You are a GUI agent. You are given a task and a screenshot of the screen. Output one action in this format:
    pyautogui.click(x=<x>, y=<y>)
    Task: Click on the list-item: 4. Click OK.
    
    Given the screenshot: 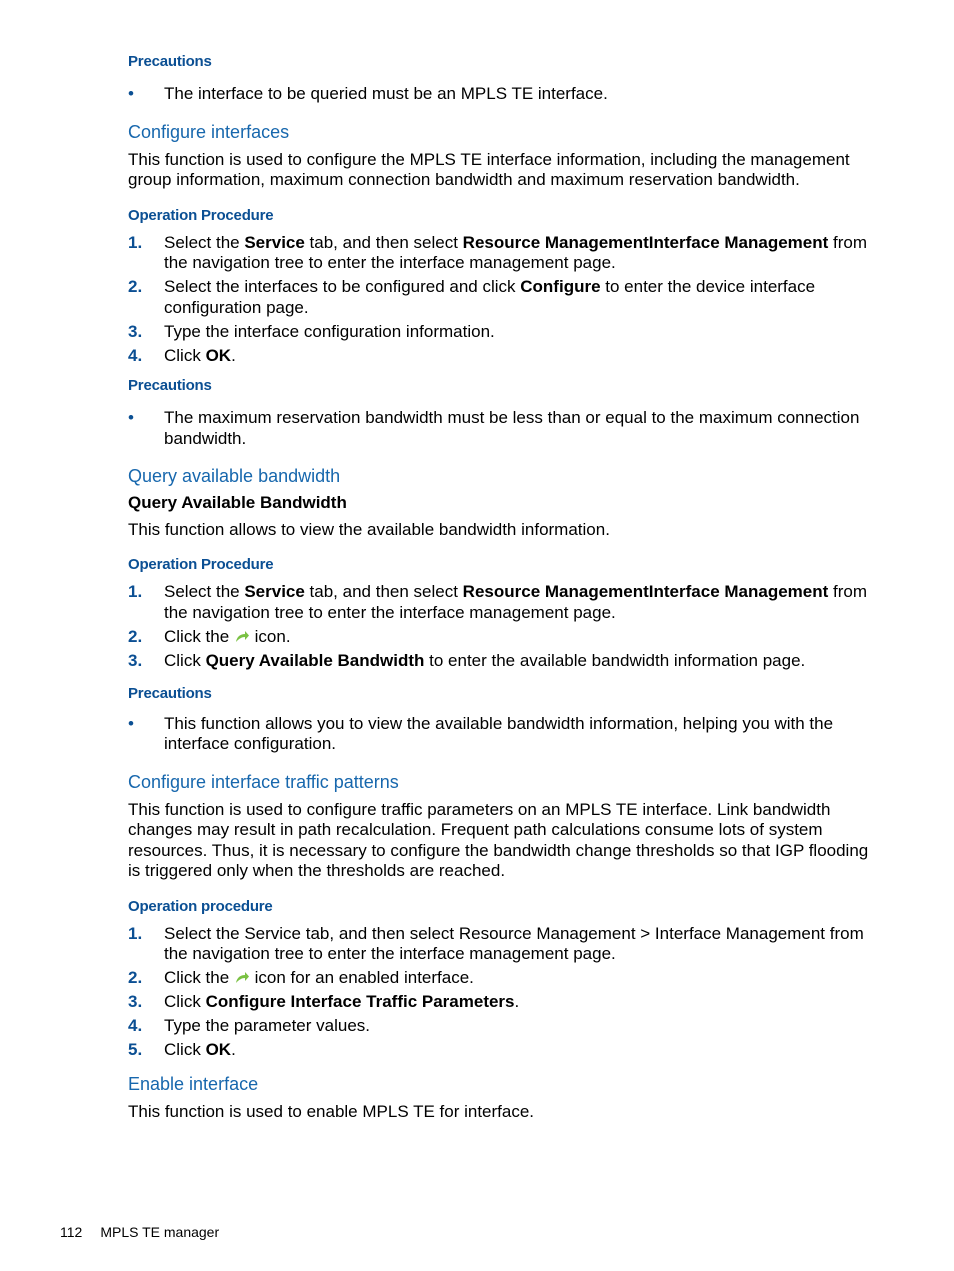 What is the action you would take?
    pyautogui.click(x=182, y=355)
    